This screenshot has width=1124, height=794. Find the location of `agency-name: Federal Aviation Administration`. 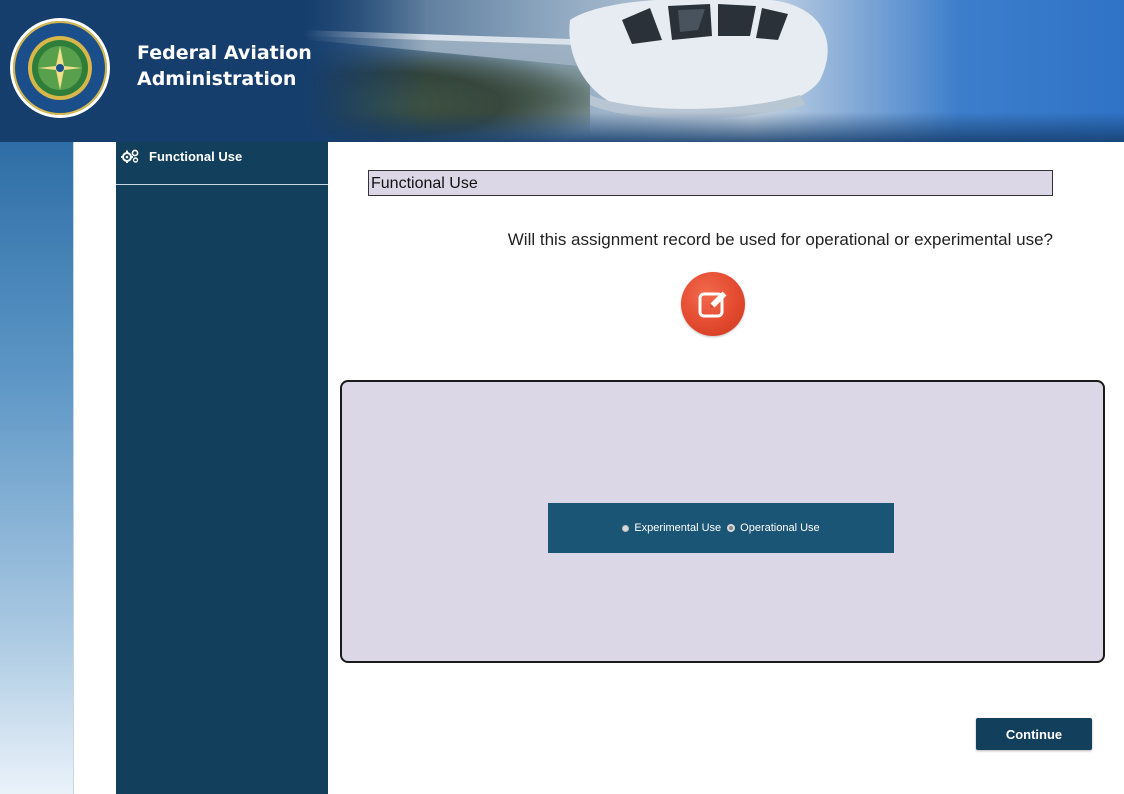

agency-name: Federal Aviation Administration is located at coordinates (237, 66).